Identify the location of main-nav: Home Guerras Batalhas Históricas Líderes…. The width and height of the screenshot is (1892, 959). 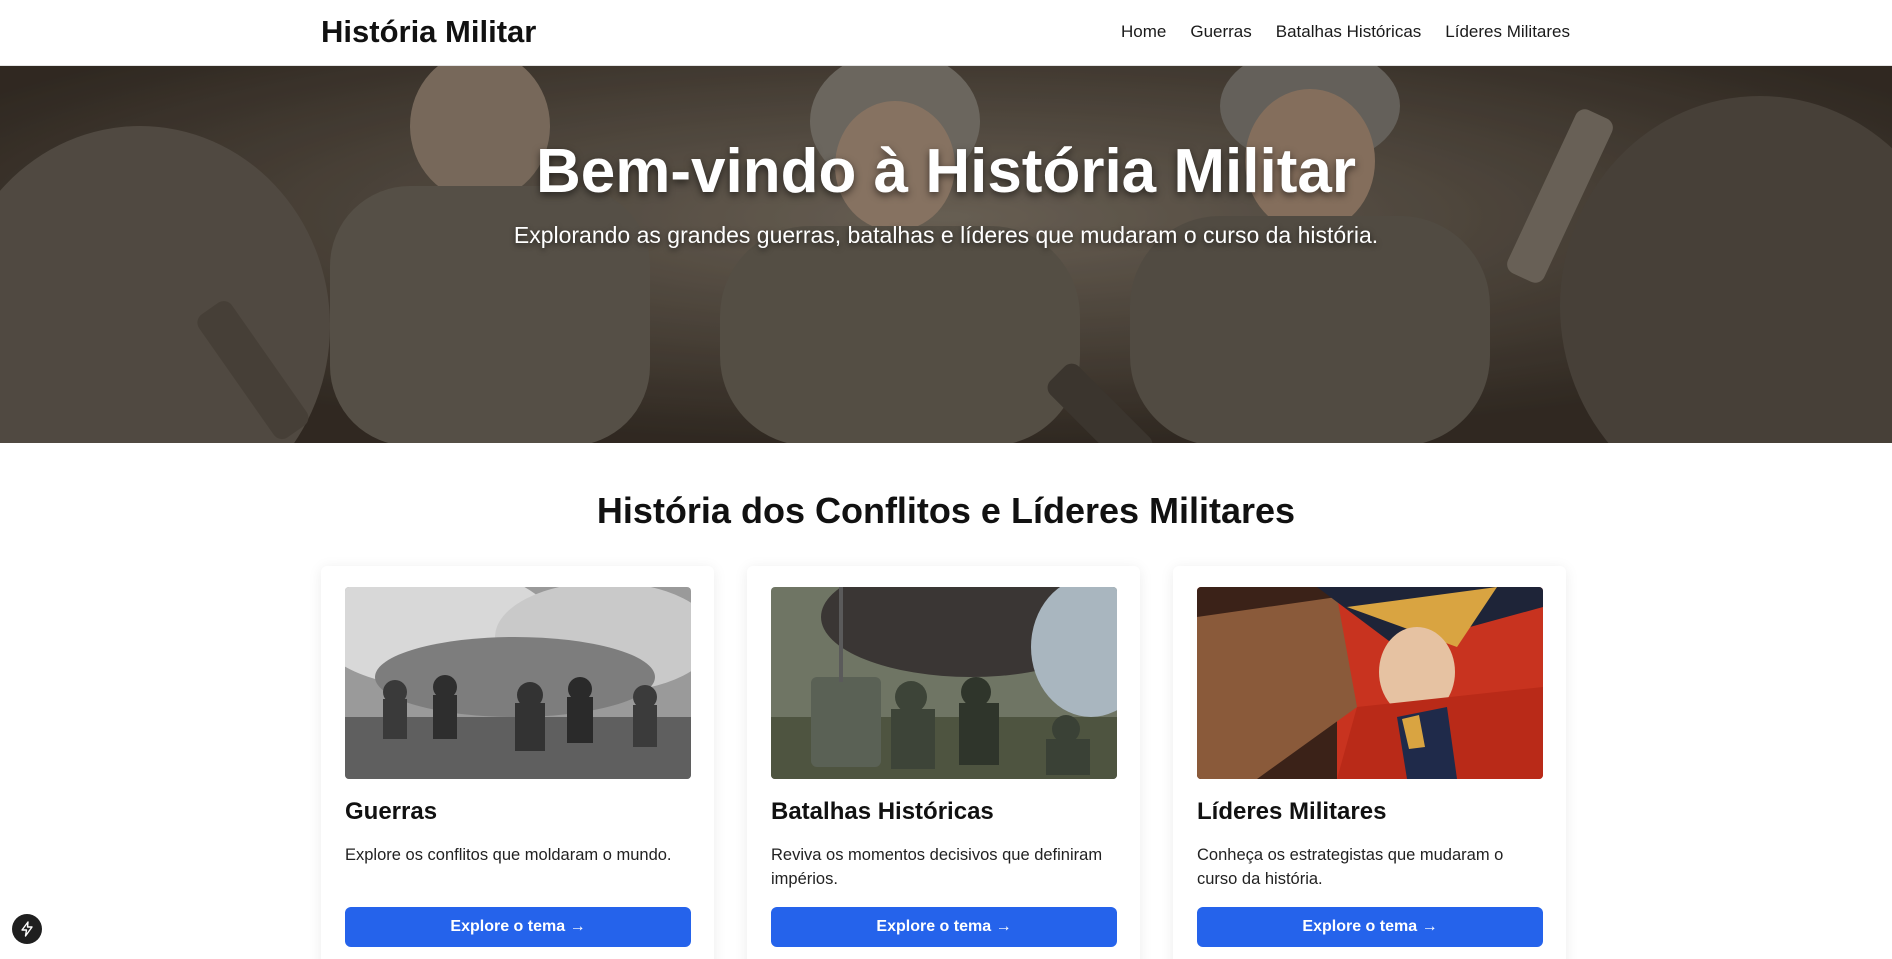
(1345, 32).